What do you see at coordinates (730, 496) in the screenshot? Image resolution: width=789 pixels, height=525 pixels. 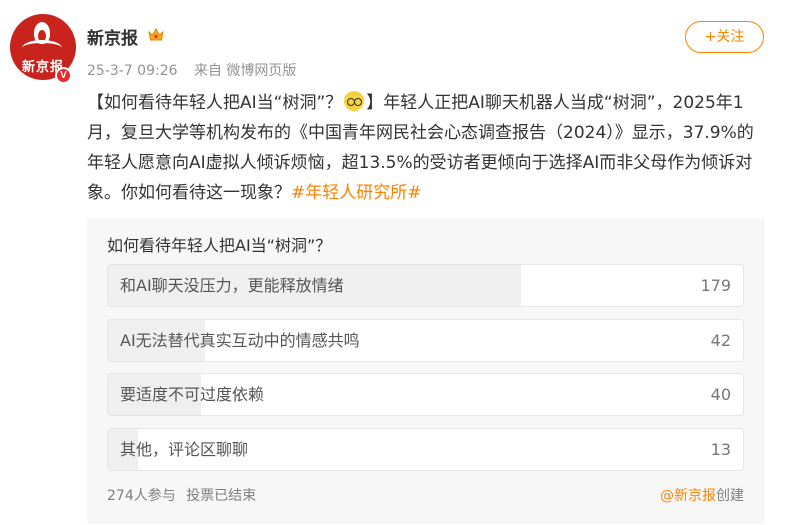 I see `poll-creator-suffix: 创建` at bounding box center [730, 496].